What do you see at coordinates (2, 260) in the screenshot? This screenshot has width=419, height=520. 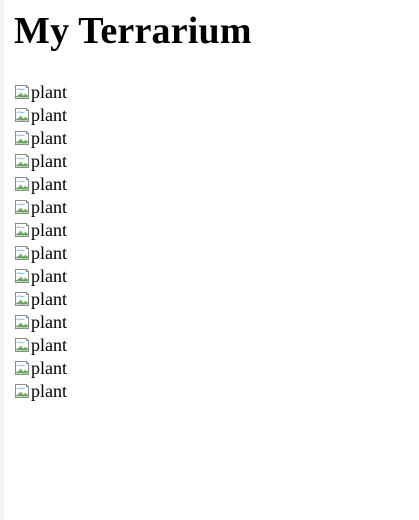 I see `left-edge-strip` at bounding box center [2, 260].